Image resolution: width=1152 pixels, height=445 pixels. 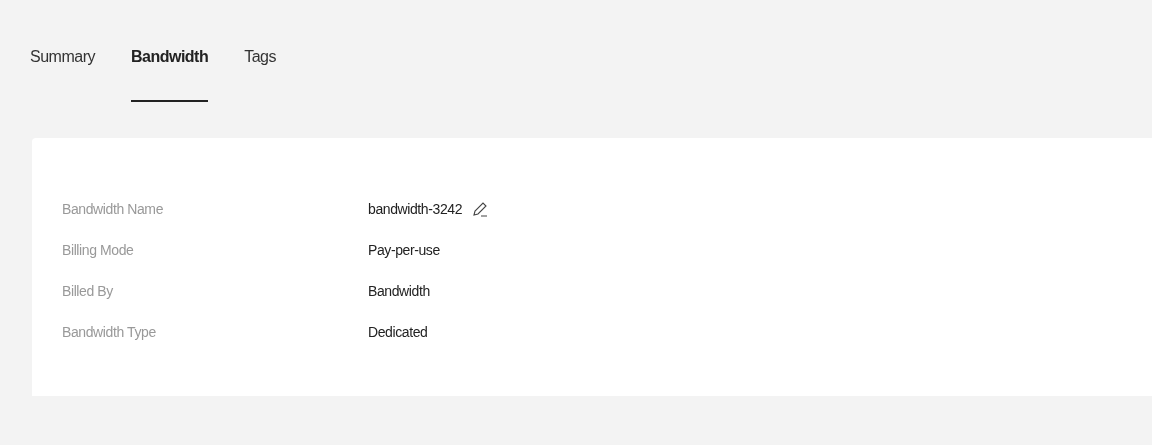 I want to click on field-value: Bandwidth, so click(x=399, y=290).